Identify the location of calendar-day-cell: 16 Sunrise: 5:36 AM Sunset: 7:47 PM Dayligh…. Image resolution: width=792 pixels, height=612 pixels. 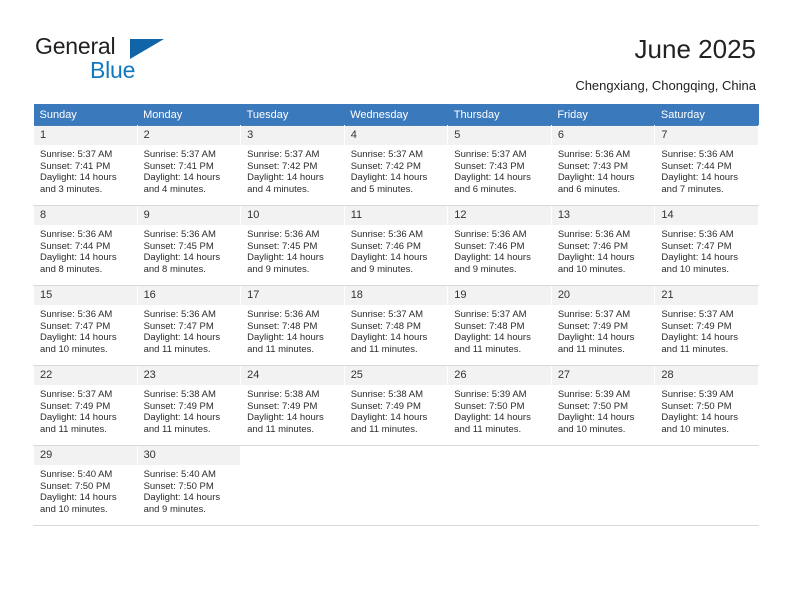
(189, 325).